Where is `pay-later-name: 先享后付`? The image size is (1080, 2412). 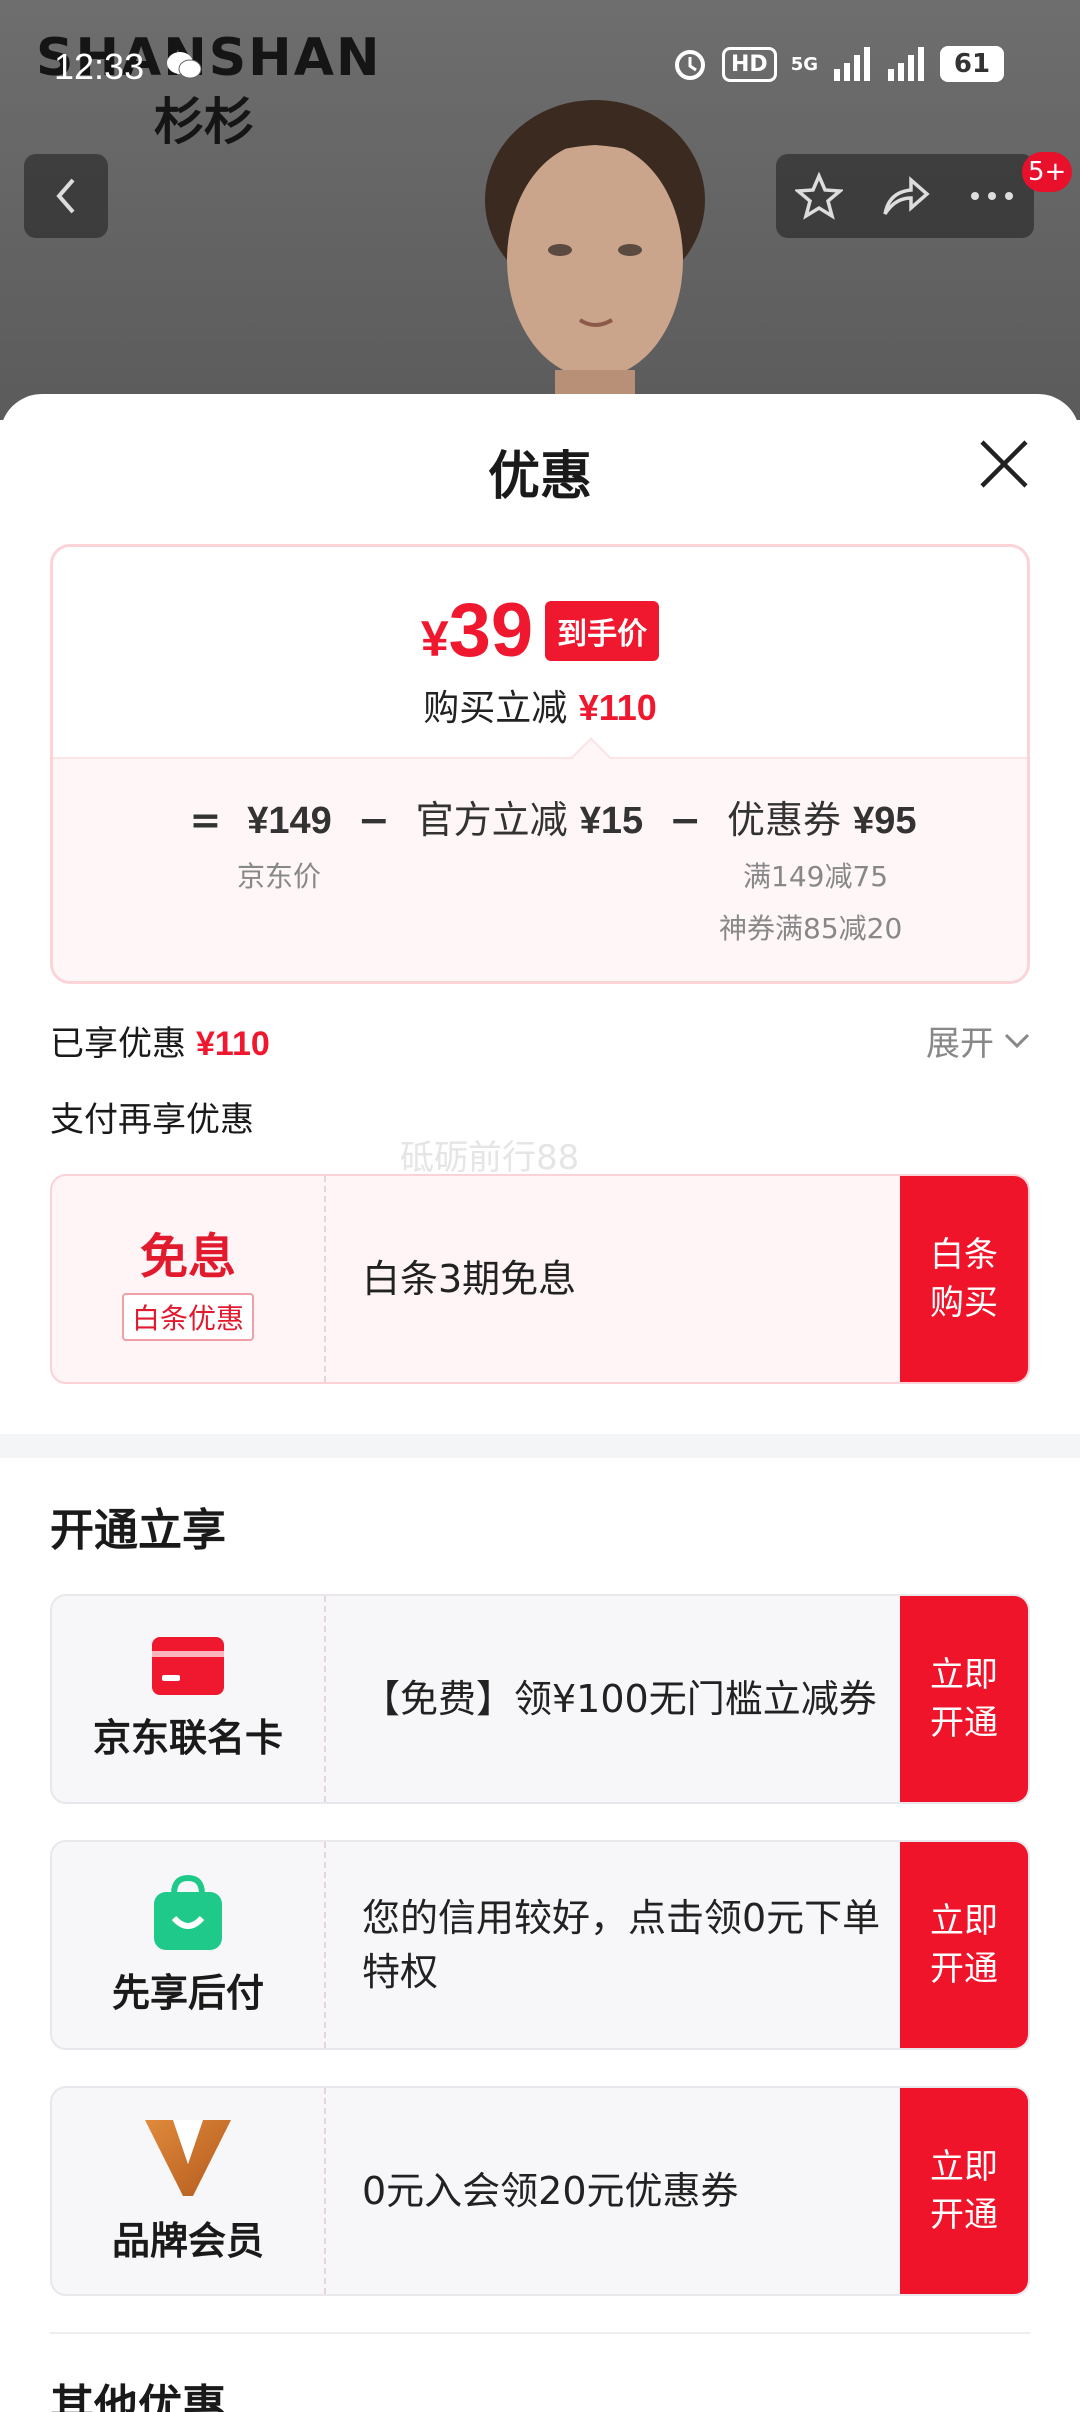 pay-later-name: 先享后付 is located at coordinates (187, 1992).